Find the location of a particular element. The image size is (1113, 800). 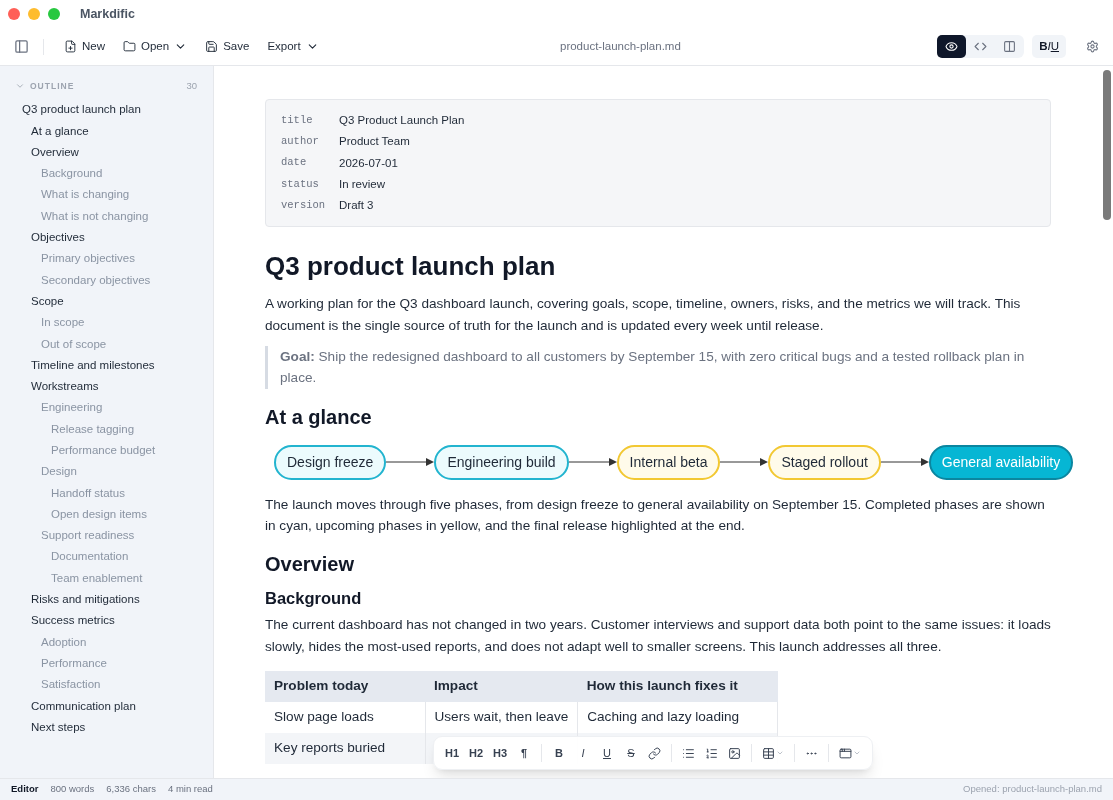

field-key: status is located at coordinates (310, 184).